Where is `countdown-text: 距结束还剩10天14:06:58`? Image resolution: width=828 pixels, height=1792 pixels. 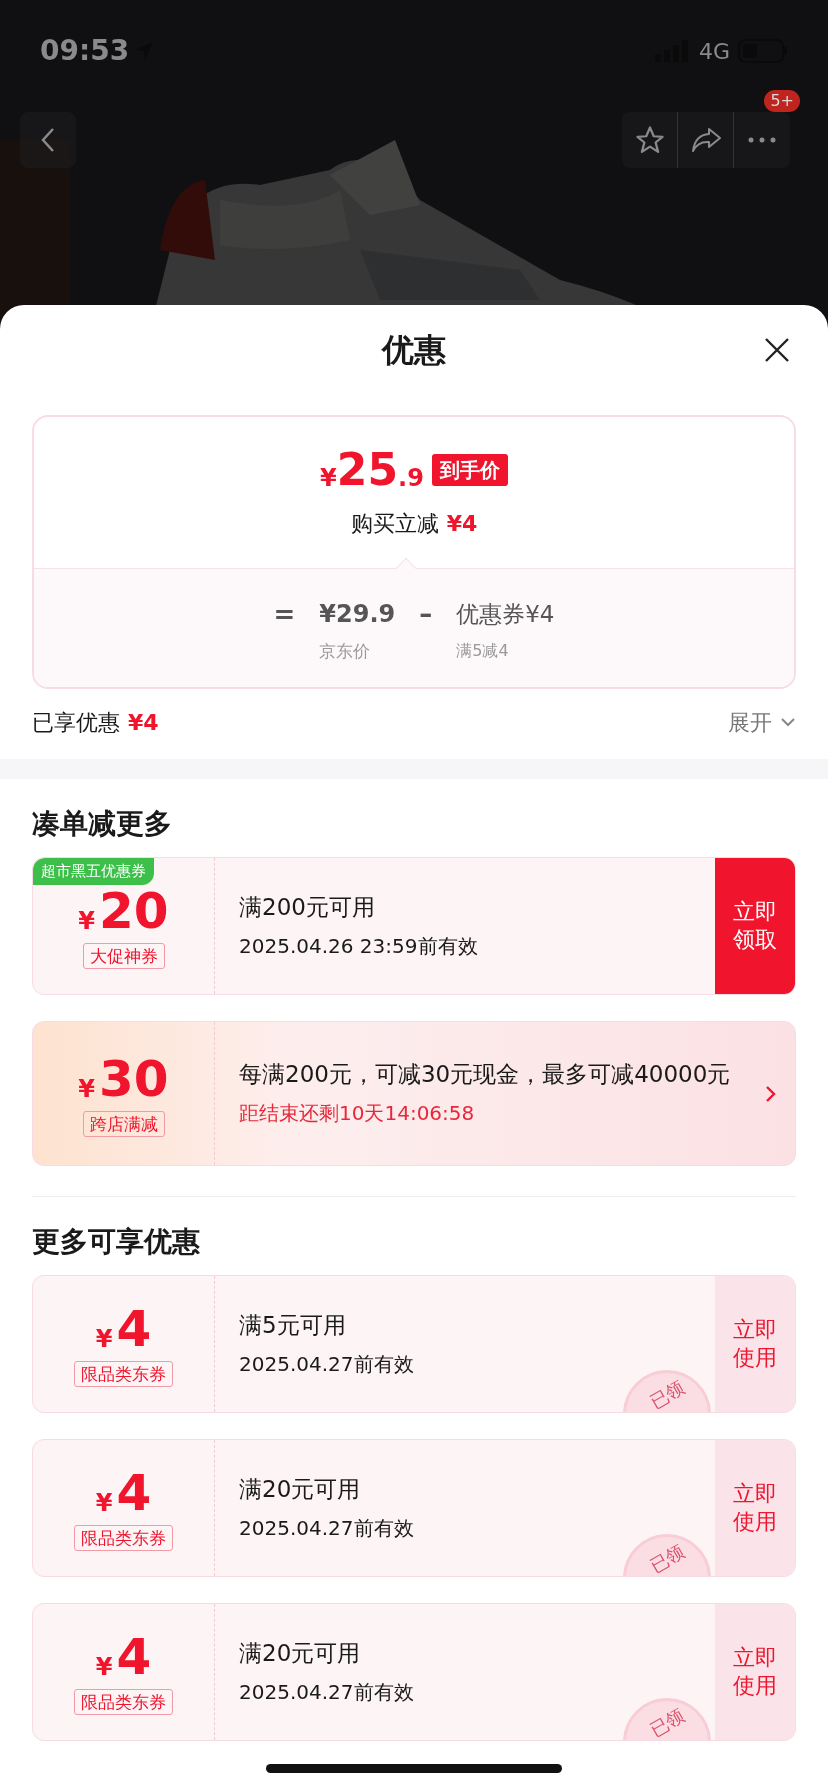
countdown-text: 距结束还剩10天14:06:58 is located at coordinates (357, 1113).